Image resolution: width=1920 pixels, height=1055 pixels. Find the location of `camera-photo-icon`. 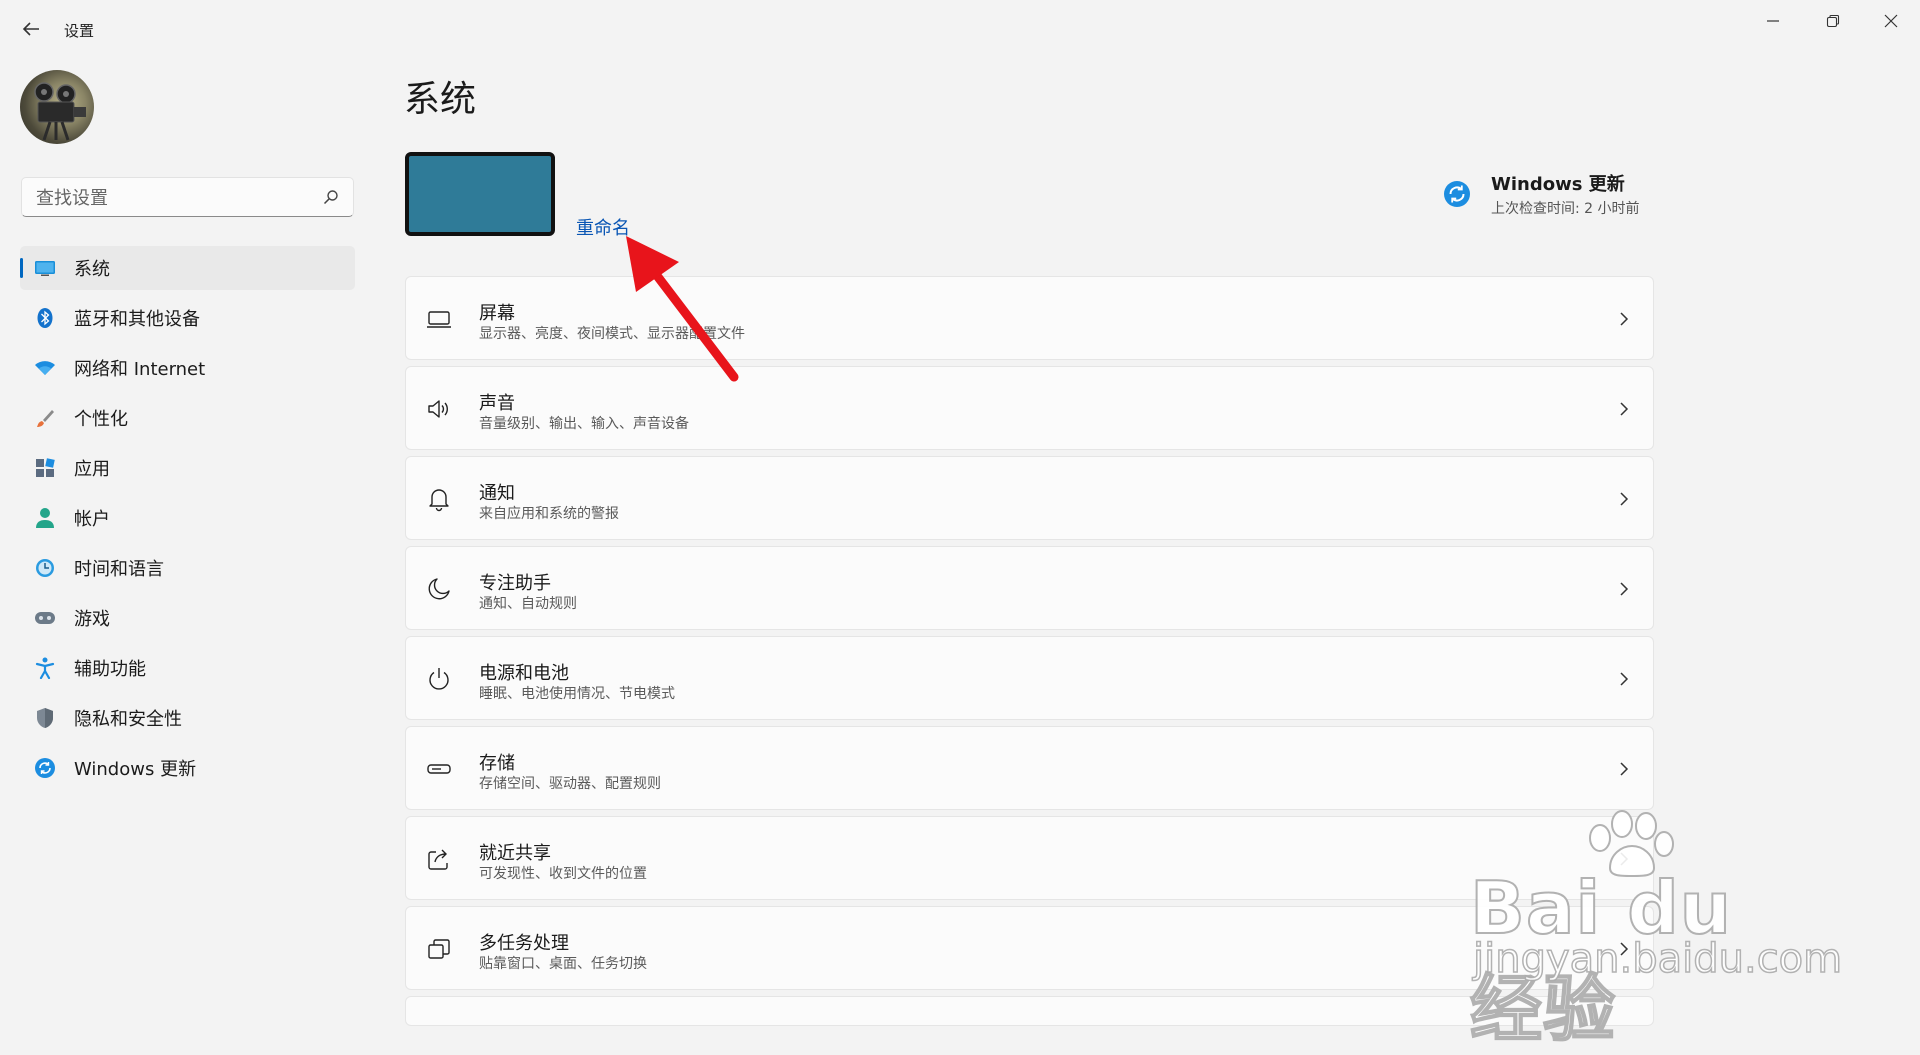

camera-photo-icon is located at coordinates (60, 111).